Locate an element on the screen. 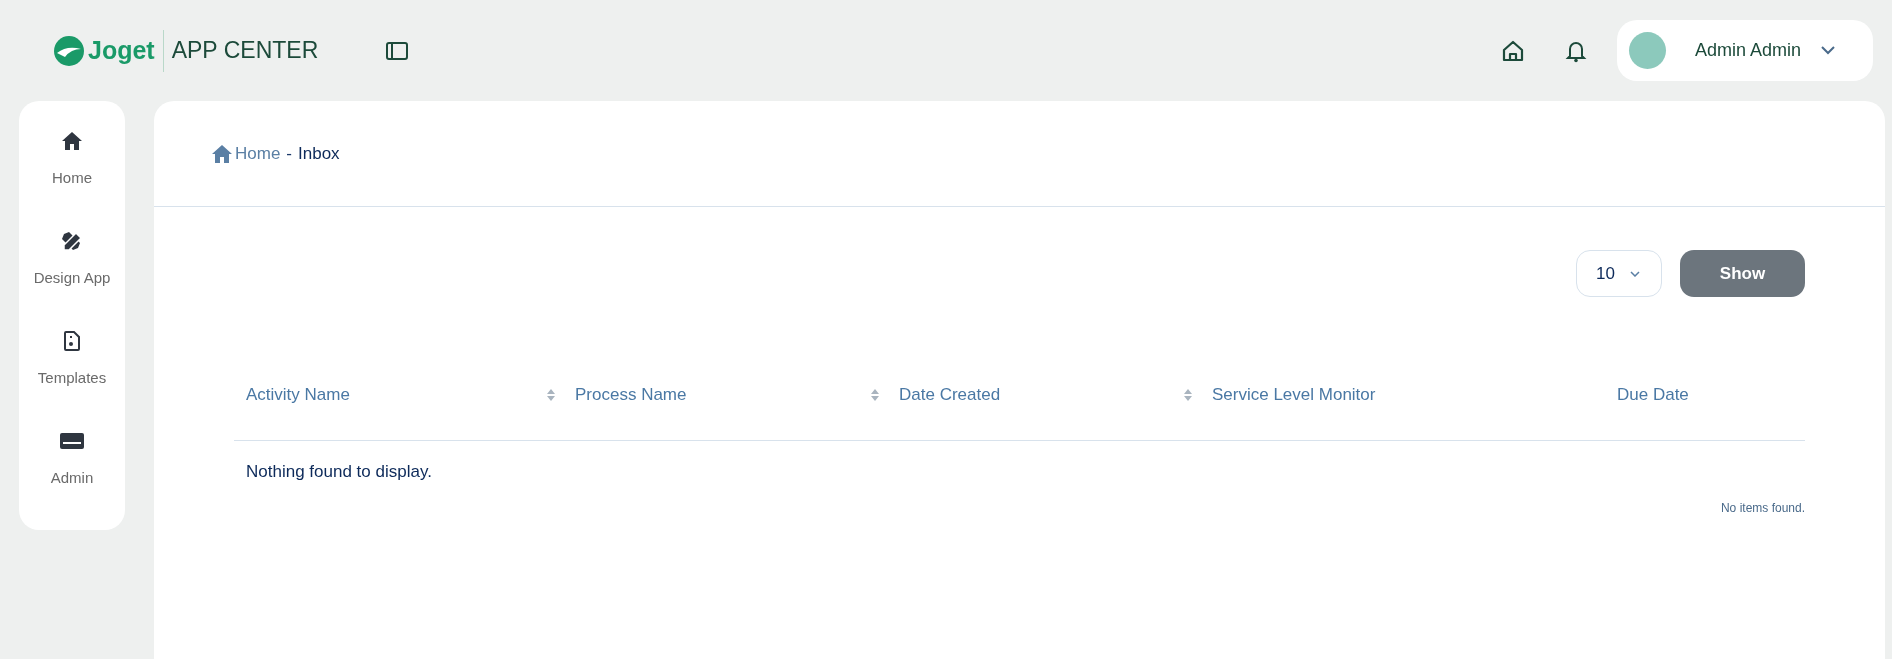 This screenshot has width=1892, height=659. page-size-select: 10 is located at coordinates (1619, 273).